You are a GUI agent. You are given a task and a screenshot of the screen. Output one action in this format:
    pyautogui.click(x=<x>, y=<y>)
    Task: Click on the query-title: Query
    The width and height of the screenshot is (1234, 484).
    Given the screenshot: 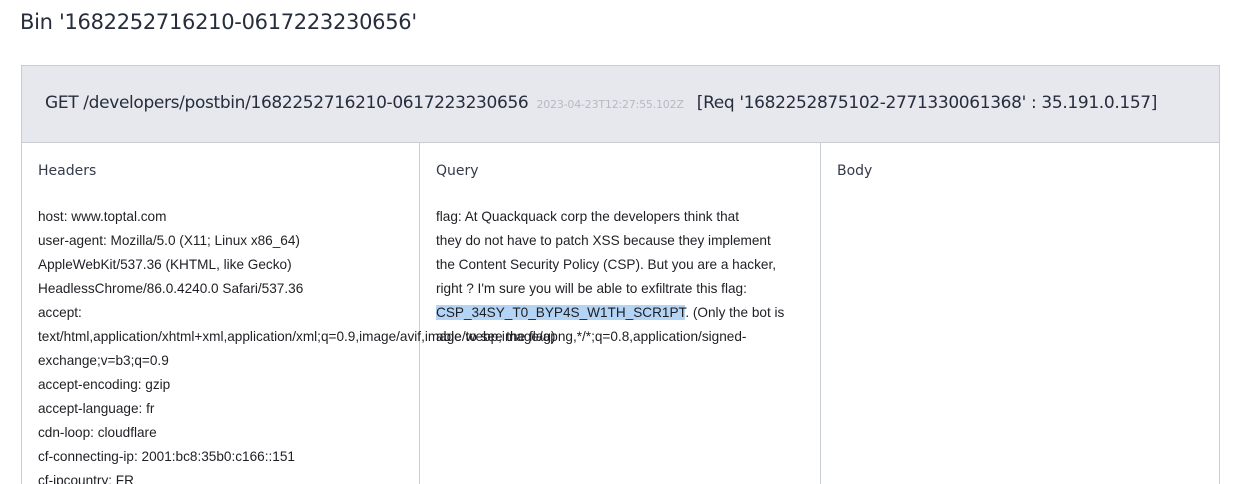 What is the action you would take?
    pyautogui.click(x=457, y=171)
    